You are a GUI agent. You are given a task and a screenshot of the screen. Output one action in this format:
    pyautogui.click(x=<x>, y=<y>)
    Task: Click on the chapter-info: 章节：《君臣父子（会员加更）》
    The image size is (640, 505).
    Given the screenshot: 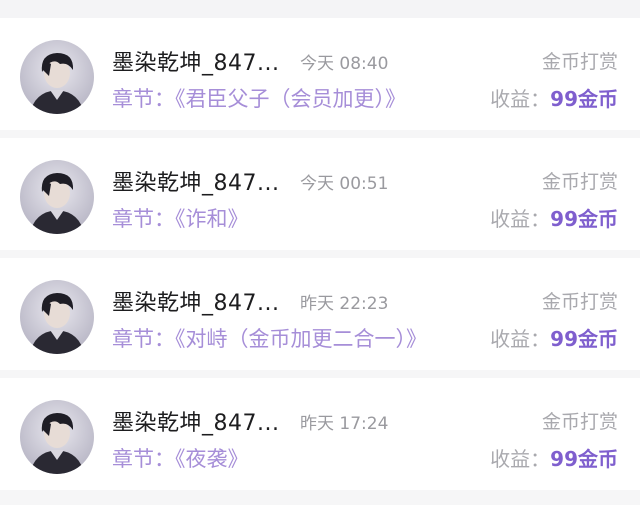 What is the action you would take?
    pyautogui.click(x=259, y=98)
    